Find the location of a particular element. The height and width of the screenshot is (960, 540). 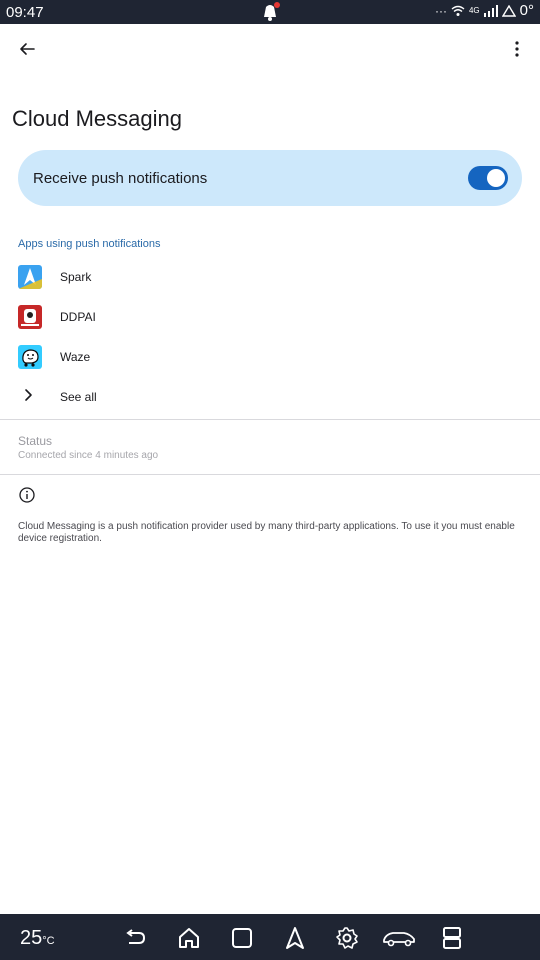

outside-temperature: 0° is located at coordinates (526, 10).